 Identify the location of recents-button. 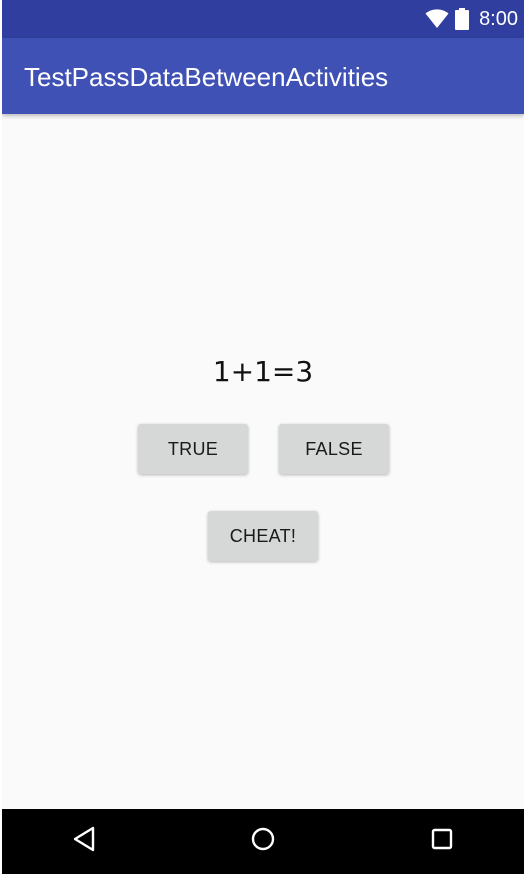
(442, 841).